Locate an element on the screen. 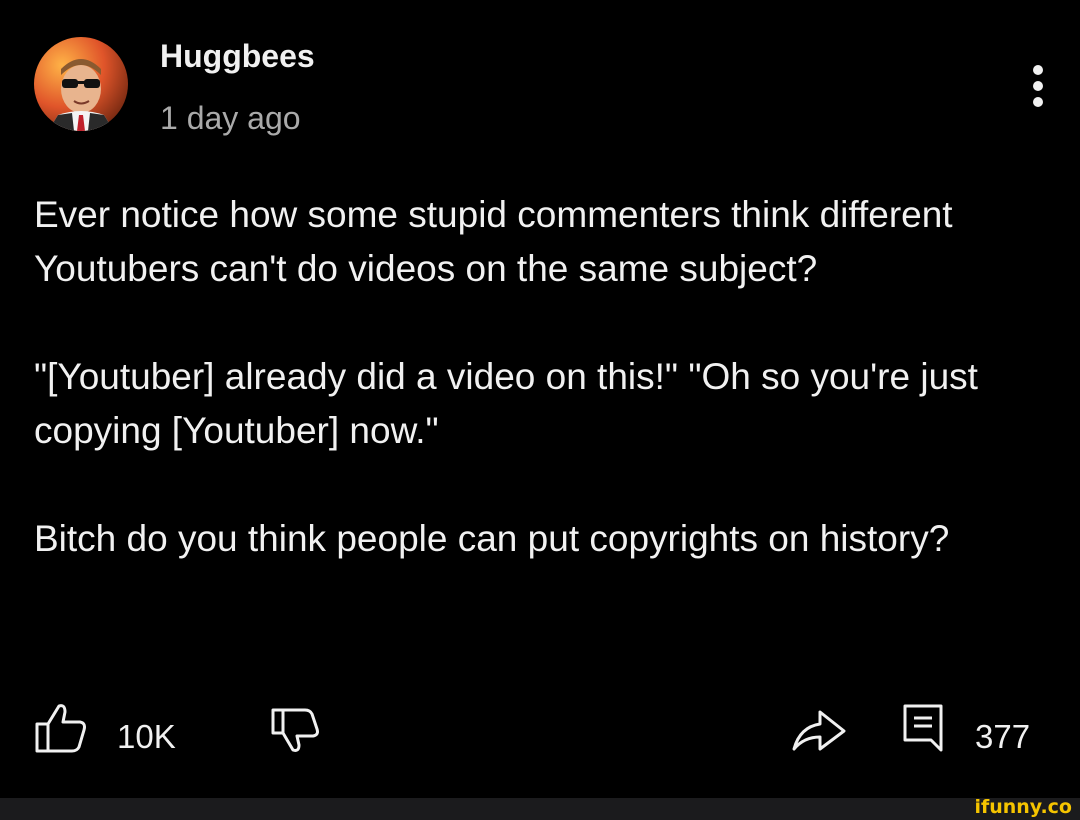 The image size is (1080, 820). replies-button is located at coordinates (923, 730).